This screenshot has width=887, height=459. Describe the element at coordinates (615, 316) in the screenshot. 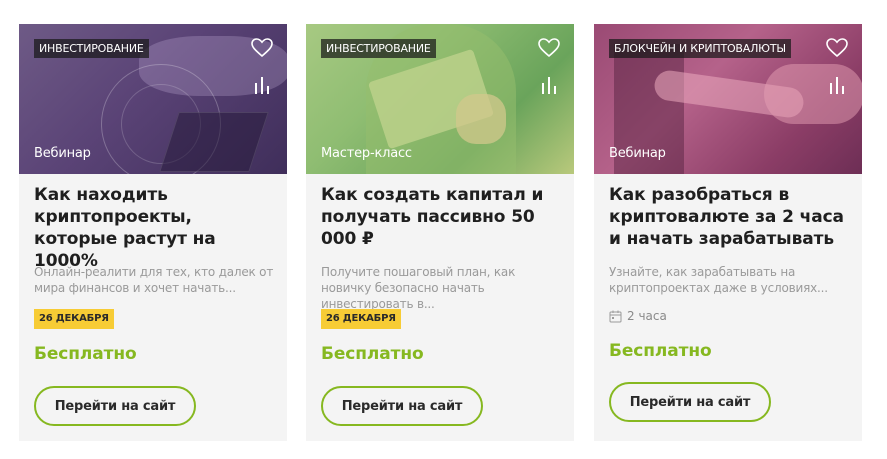

I see `calendar-icon` at that location.